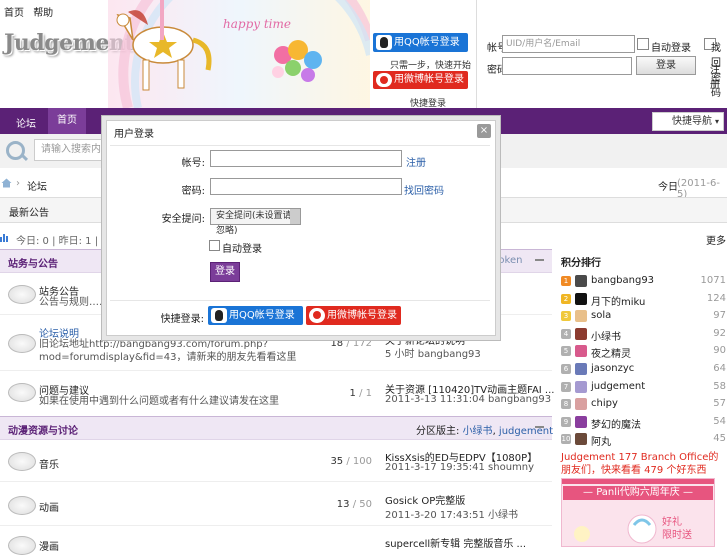  I want to click on modal-qq-login-button: 用QQ帐号登录, so click(255, 315).